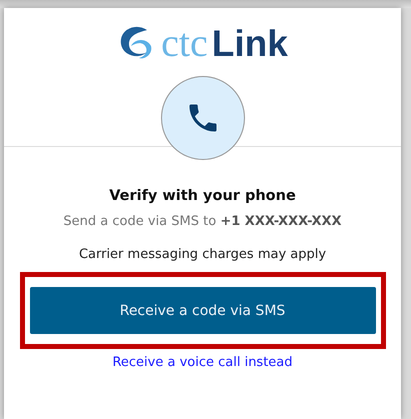 Image resolution: width=411 pixels, height=419 pixels. Describe the element at coordinates (202, 221) in the screenshot. I see `sms-destination-text: Send a code via SMS to +1 XXX-XXX-XXX` at that location.